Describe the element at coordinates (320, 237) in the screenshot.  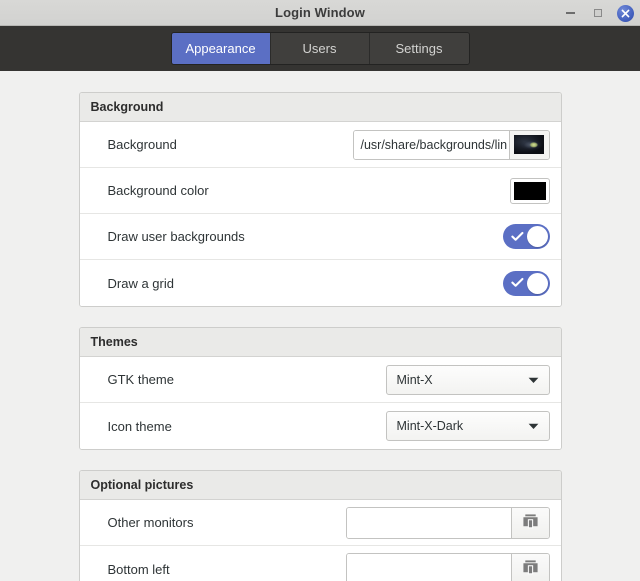
I see `row-draw-user-backgrounds: Draw user backgrounds` at that location.